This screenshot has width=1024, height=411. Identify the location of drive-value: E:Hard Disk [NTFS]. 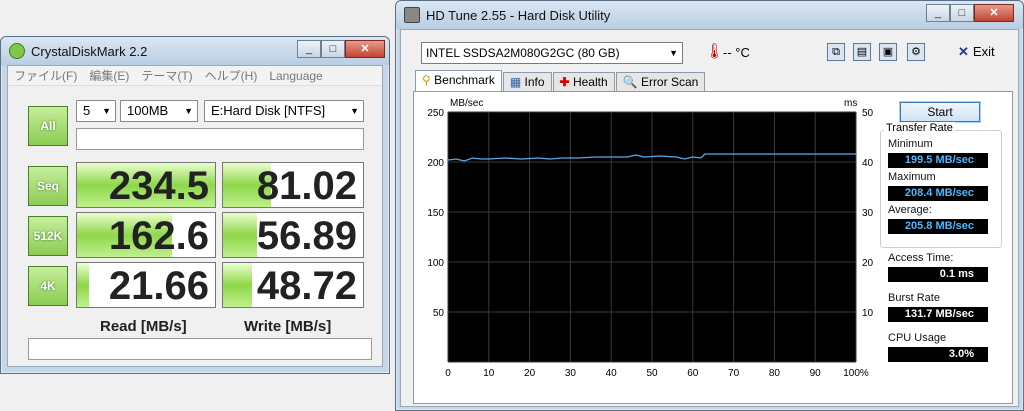
(268, 110).